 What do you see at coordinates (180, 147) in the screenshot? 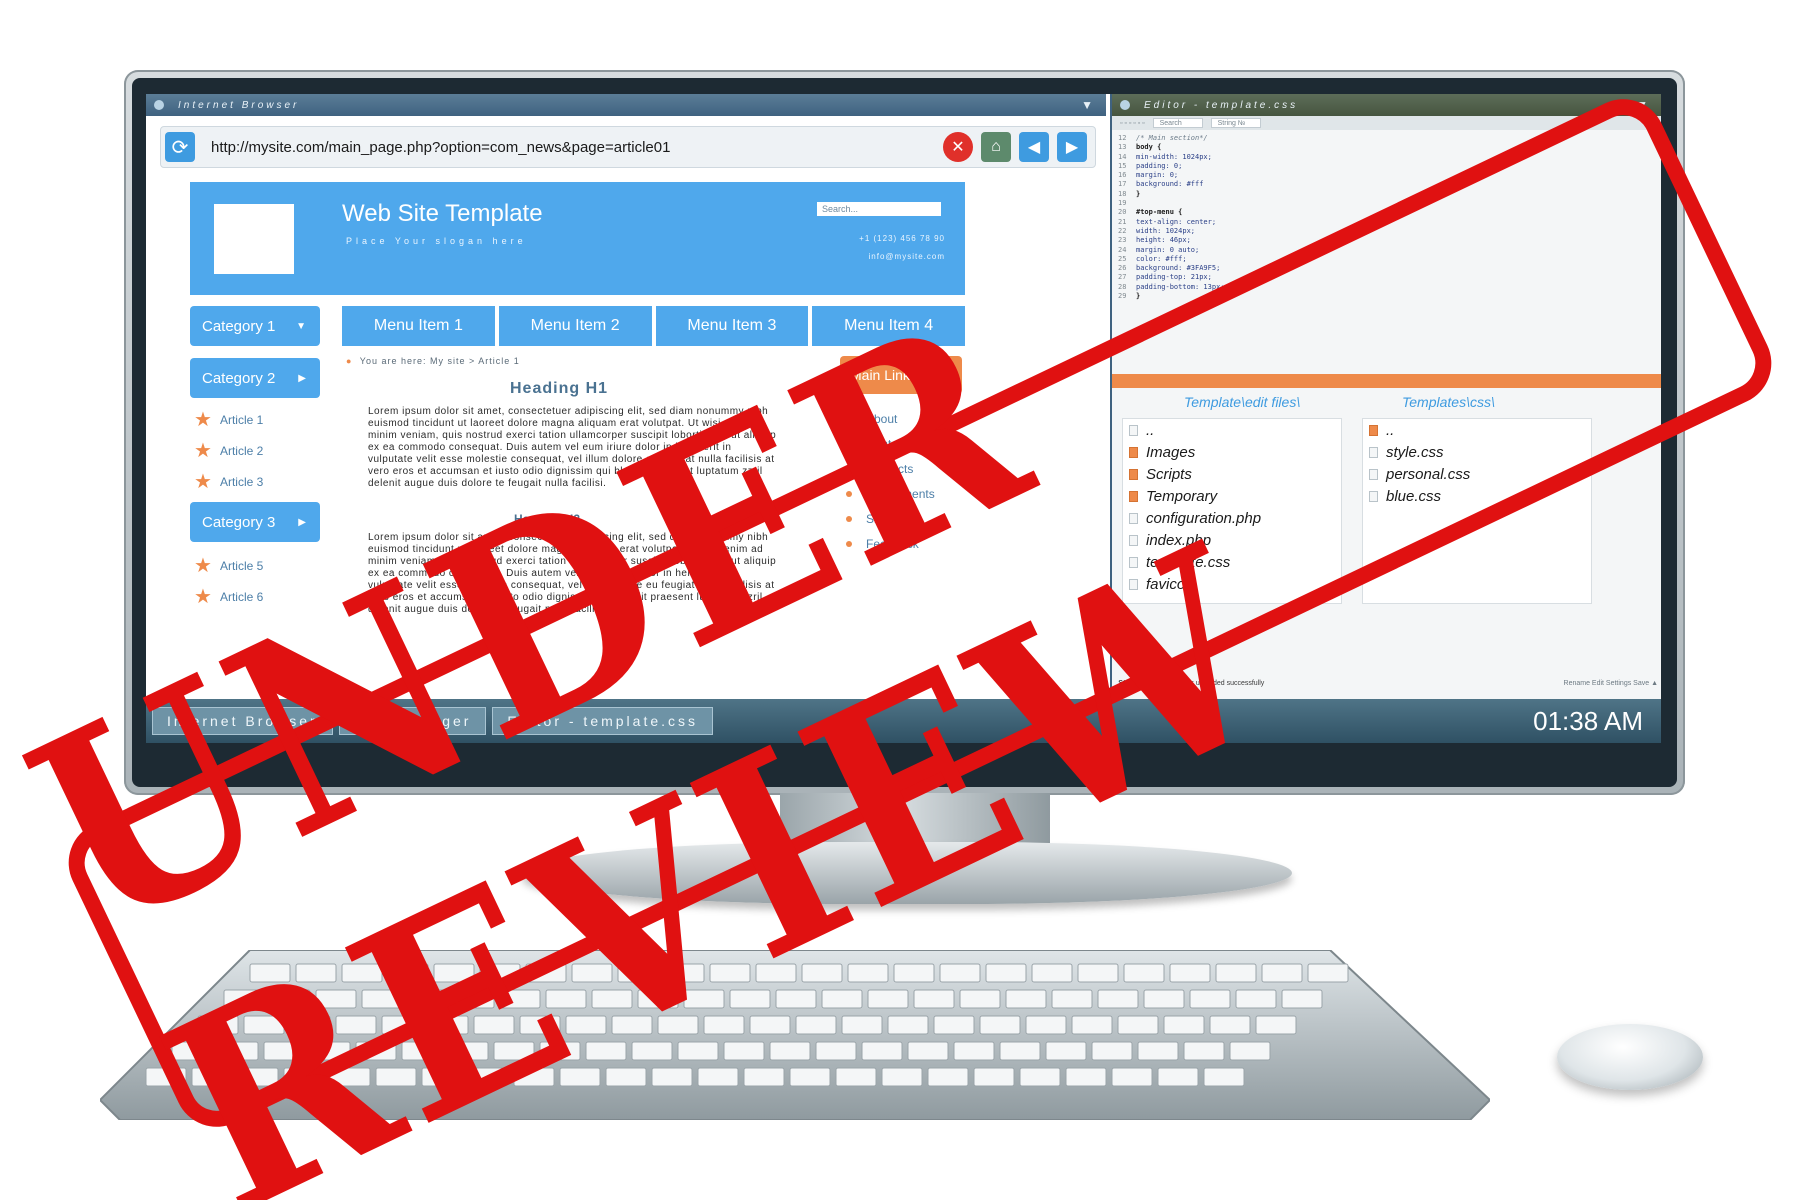
I see `refresh-icon: ⟳` at bounding box center [180, 147].